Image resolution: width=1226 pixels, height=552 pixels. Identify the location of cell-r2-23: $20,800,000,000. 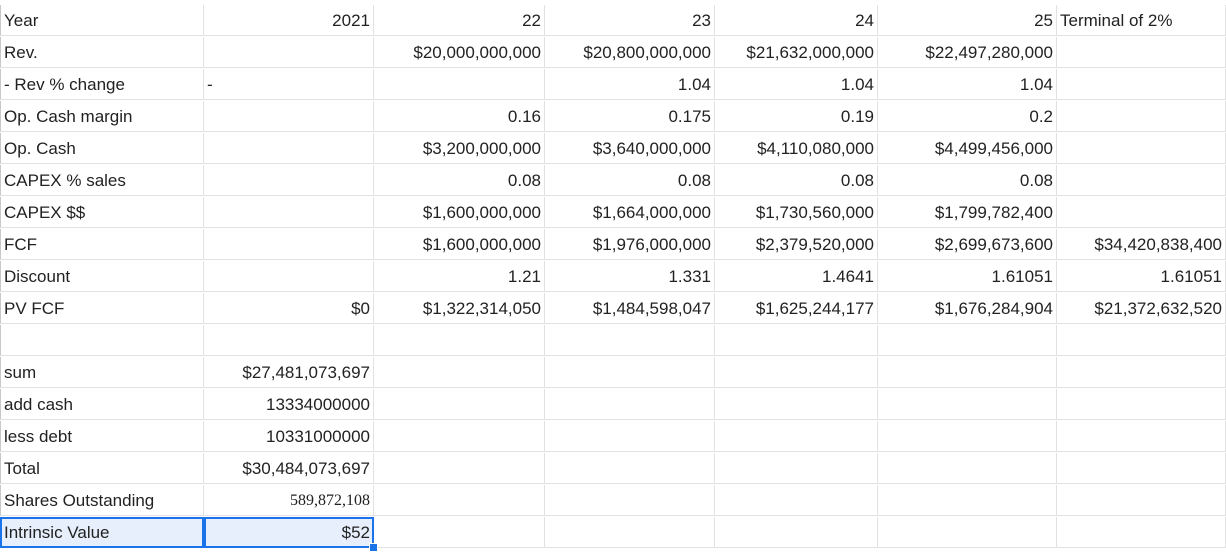
(630, 52).